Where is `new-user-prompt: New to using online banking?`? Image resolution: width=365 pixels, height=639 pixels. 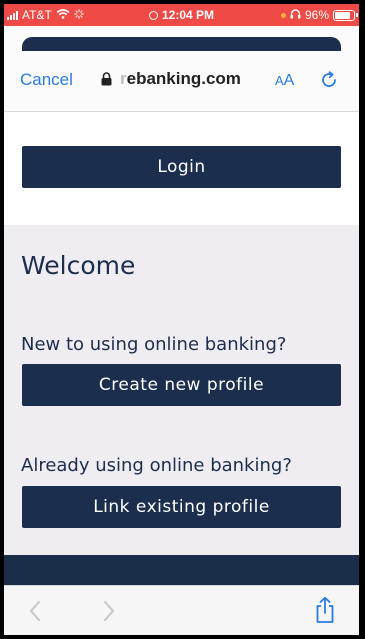
new-user-prompt: New to using online banking? is located at coordinates (154, 344).